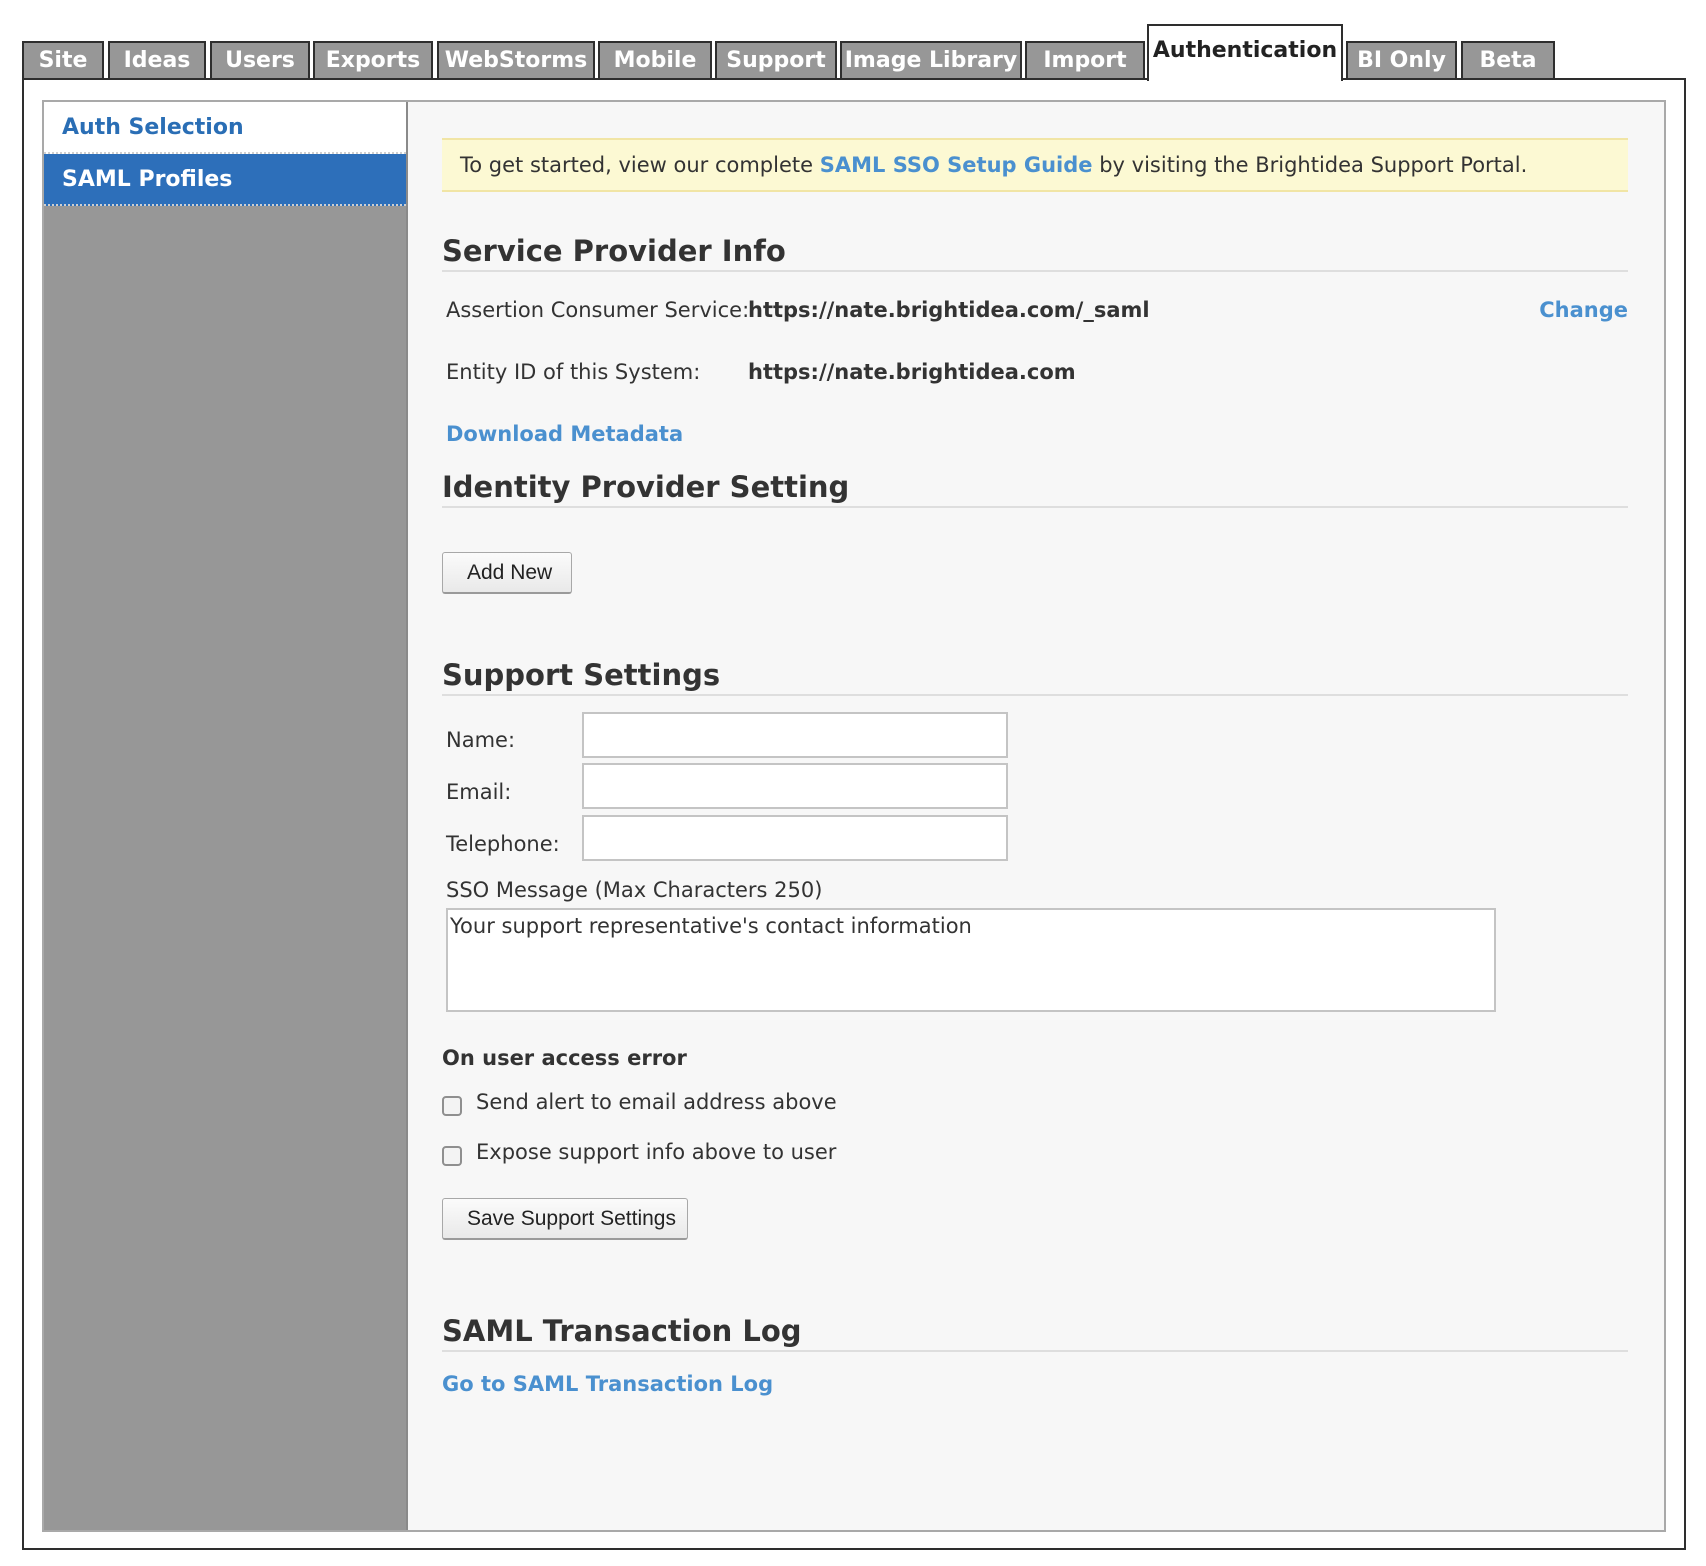 The height and width of the screenshot is (1566, 1706). I want to click on tab-exports: Exports, so click(373, 59).